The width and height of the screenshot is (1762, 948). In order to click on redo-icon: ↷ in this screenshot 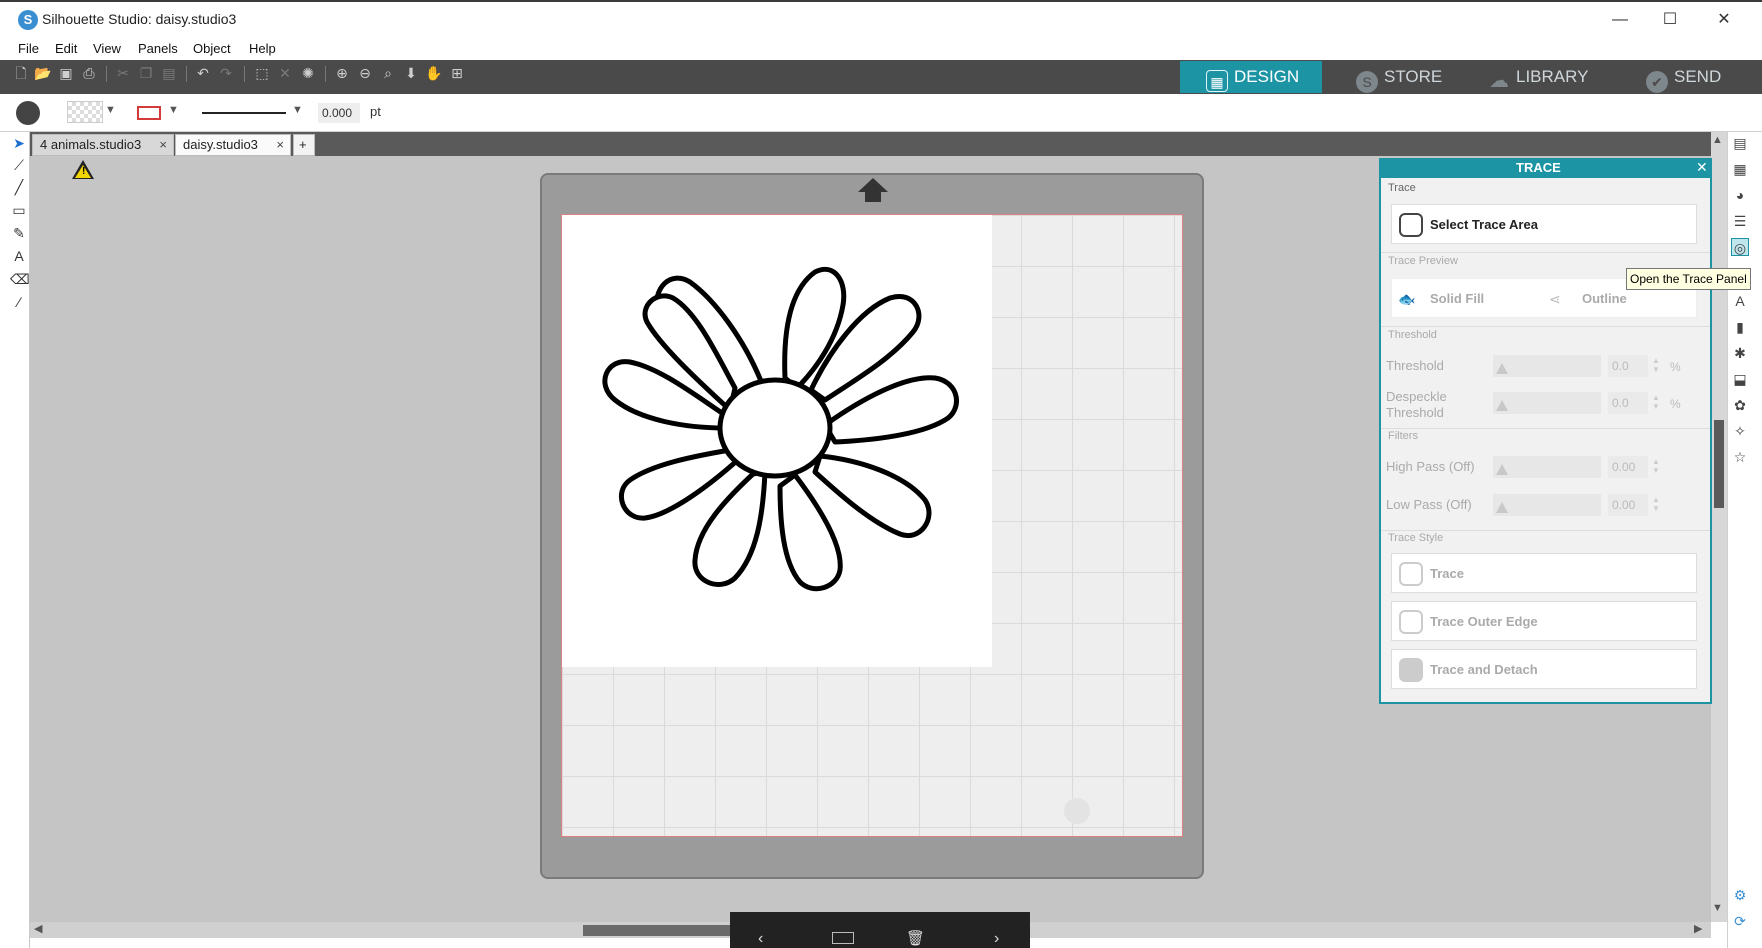, I will do `click(226, 73)`.